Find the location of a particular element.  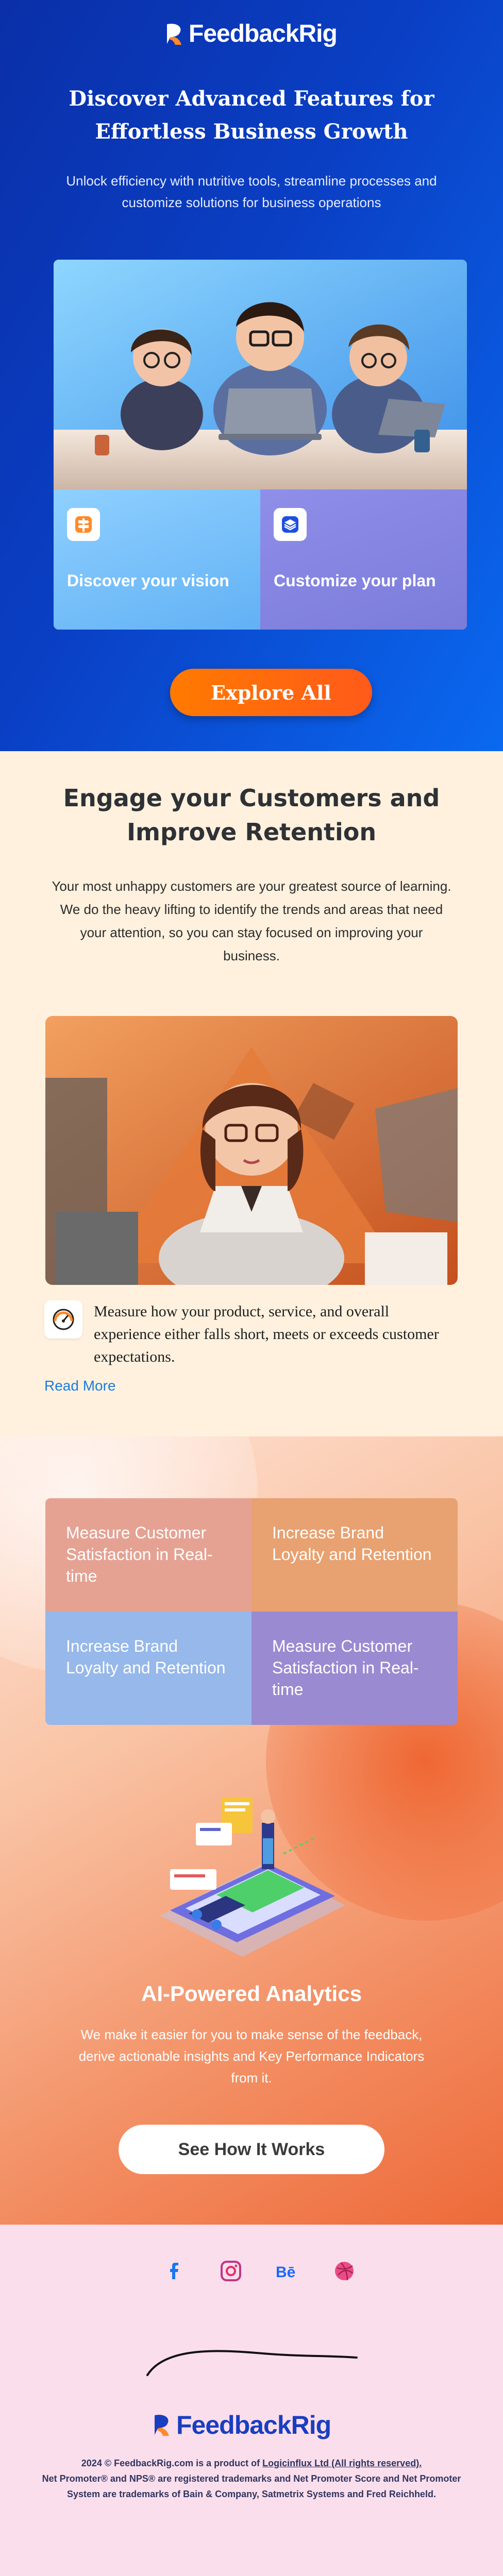

behance-icon: Bē is located at coordinates (287, 2271).